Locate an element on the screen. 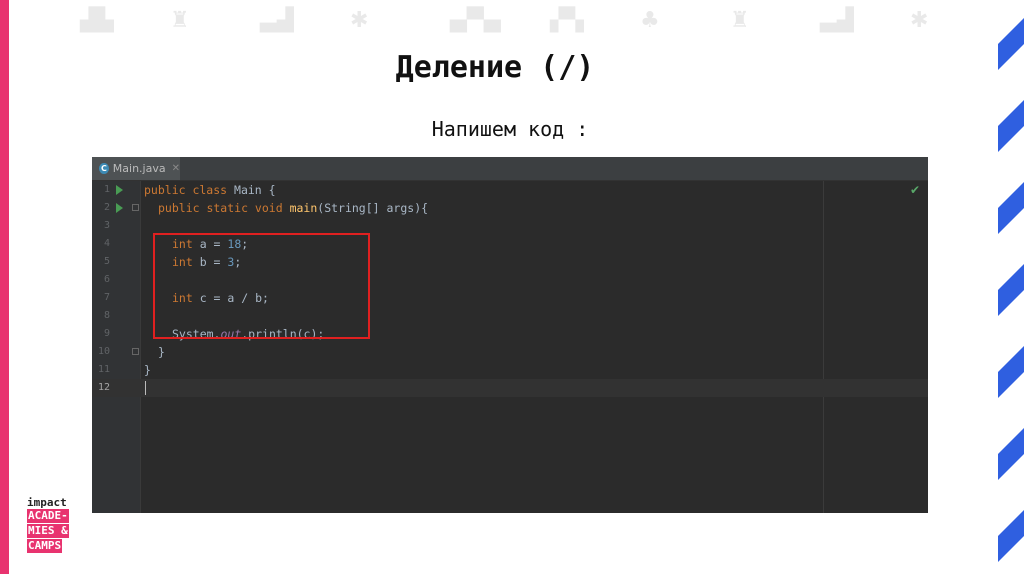 This screenshot has height=574, width=1024. tab-main-java: C Main.java ✕ is located at coordinates (136, 168).